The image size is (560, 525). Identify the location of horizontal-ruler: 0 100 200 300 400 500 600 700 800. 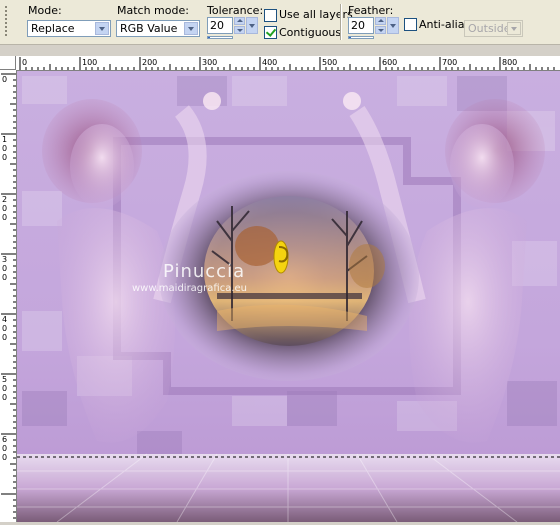
(280, 63).